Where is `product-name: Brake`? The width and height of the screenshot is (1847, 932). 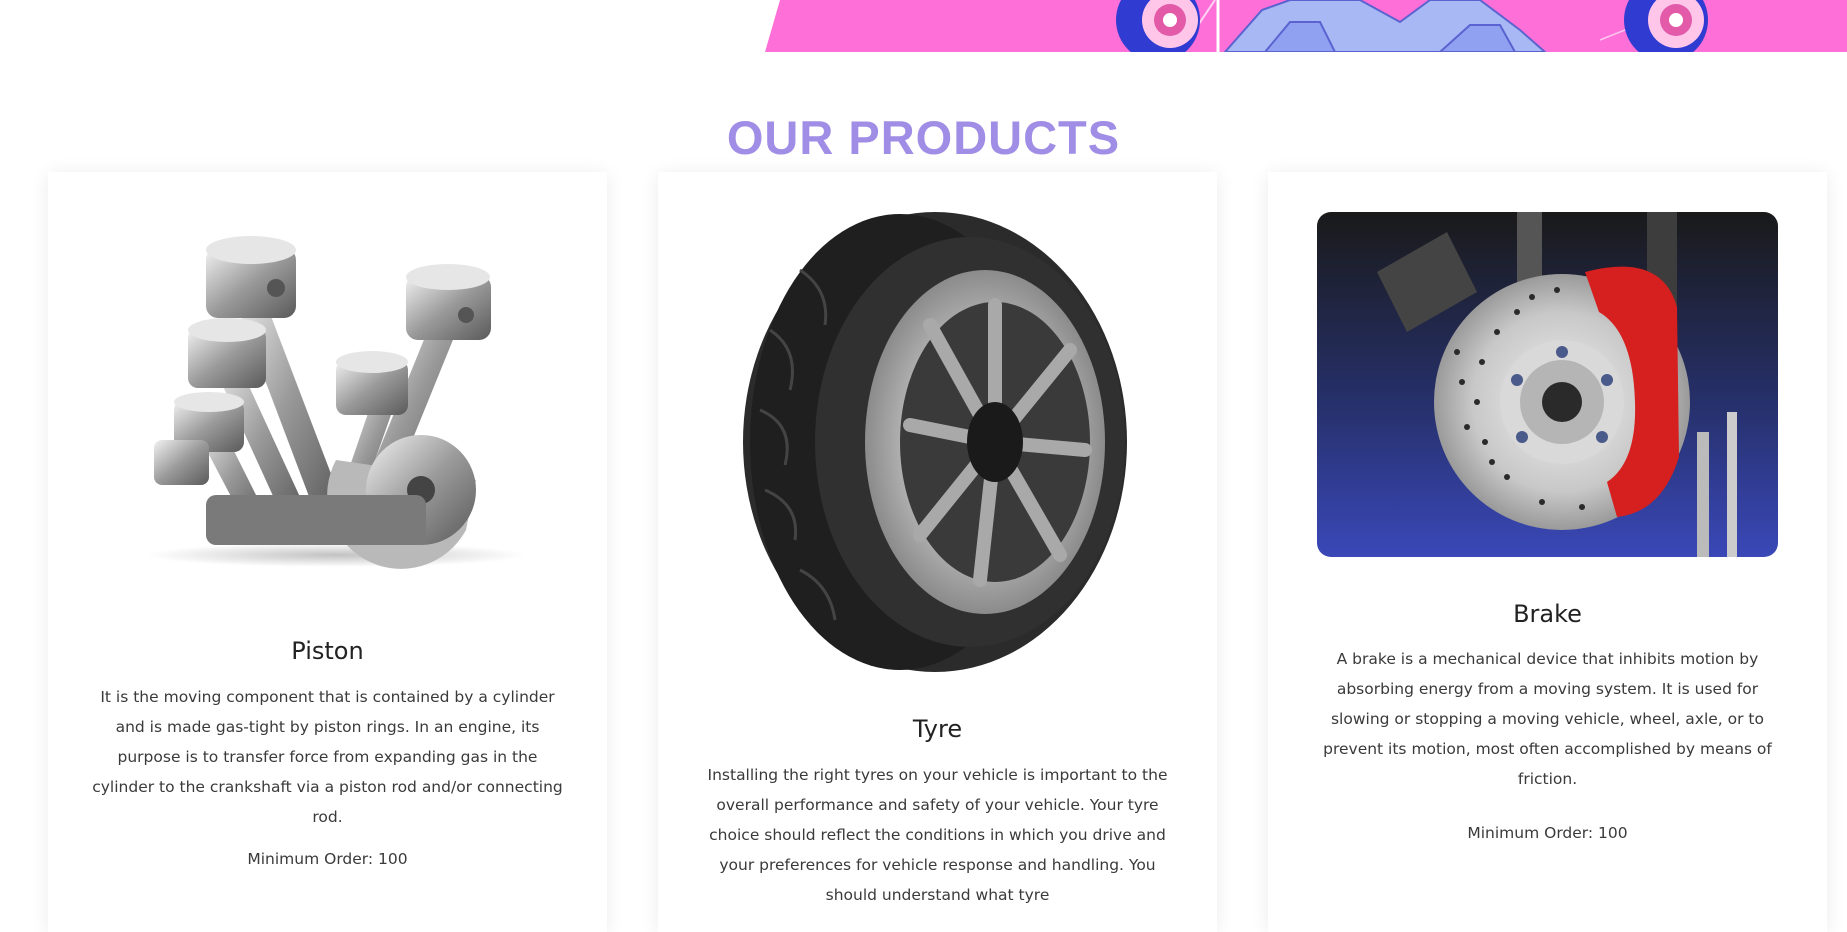 product-name: Brake is located at coordinates (1547, 614).